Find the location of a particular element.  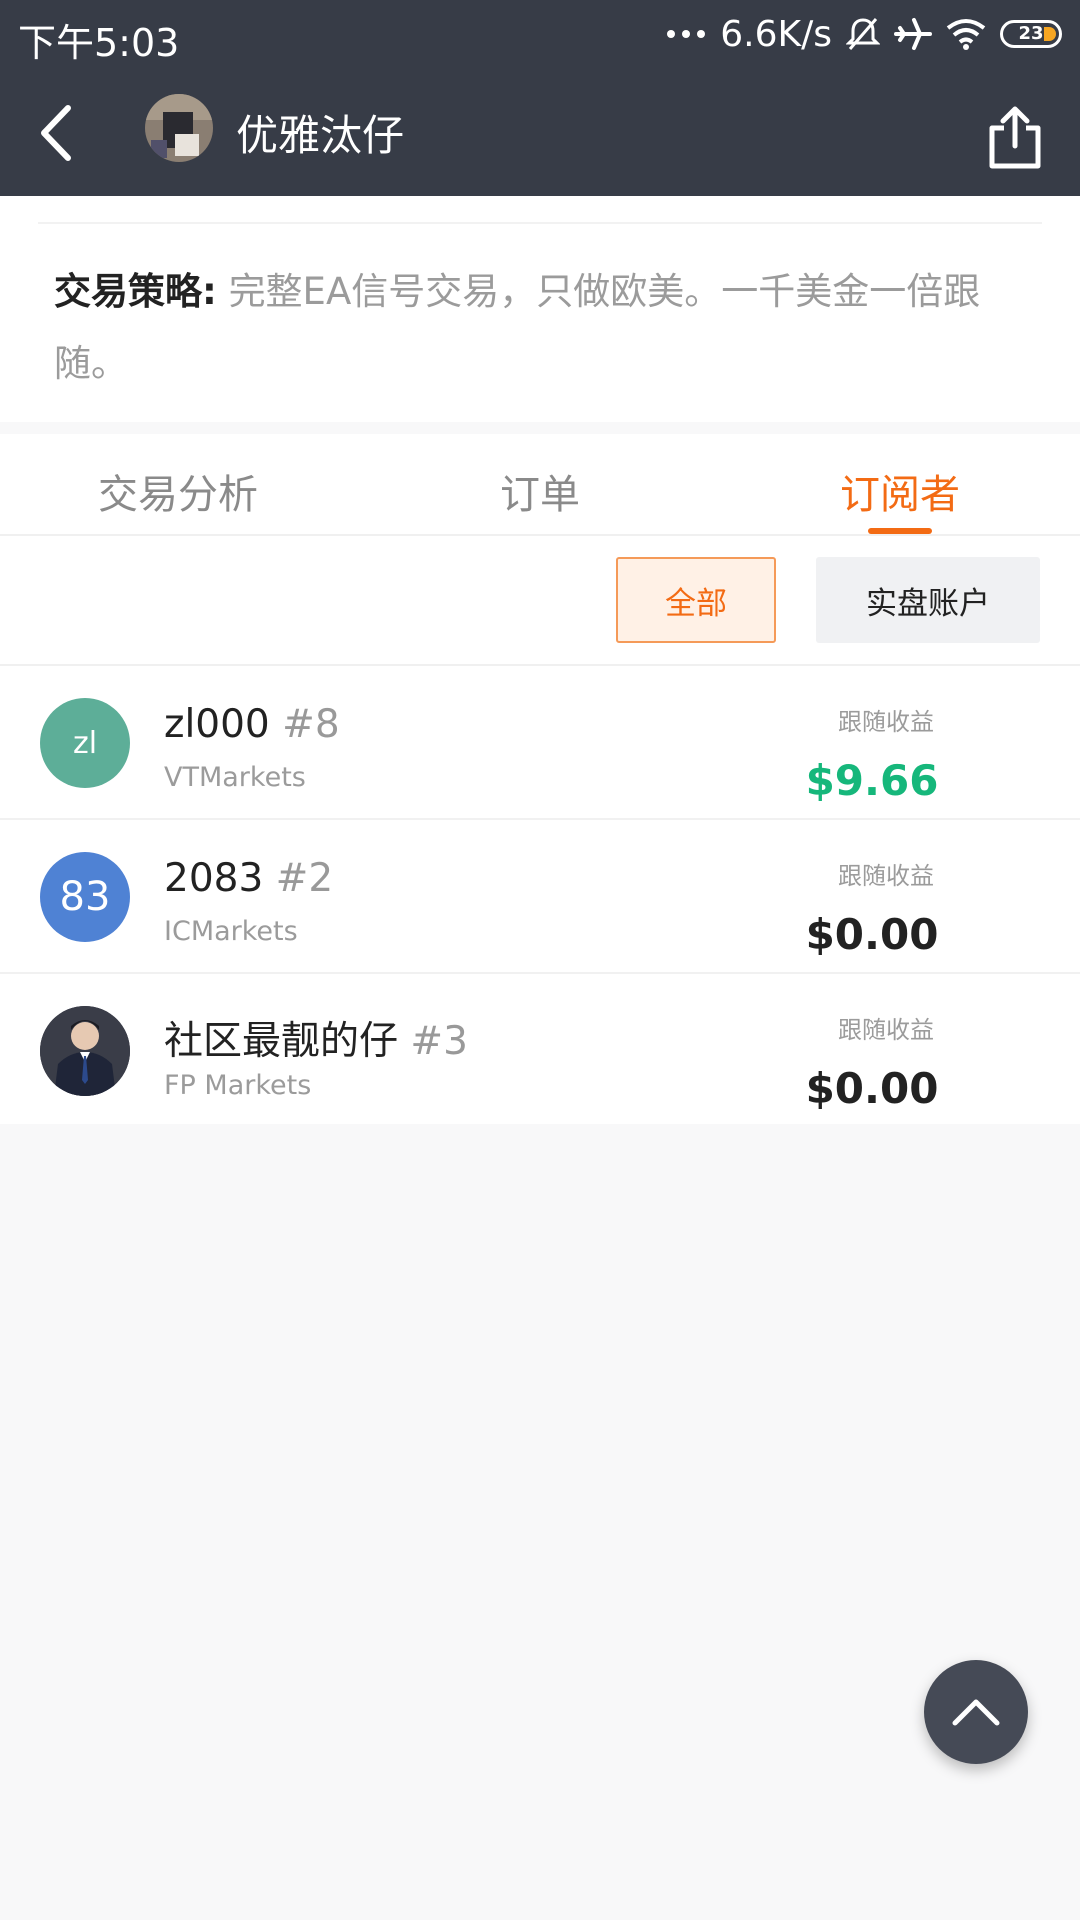

status-bar: 下午5:03 6.6K/s 23 is located at coordinates (540, 35).